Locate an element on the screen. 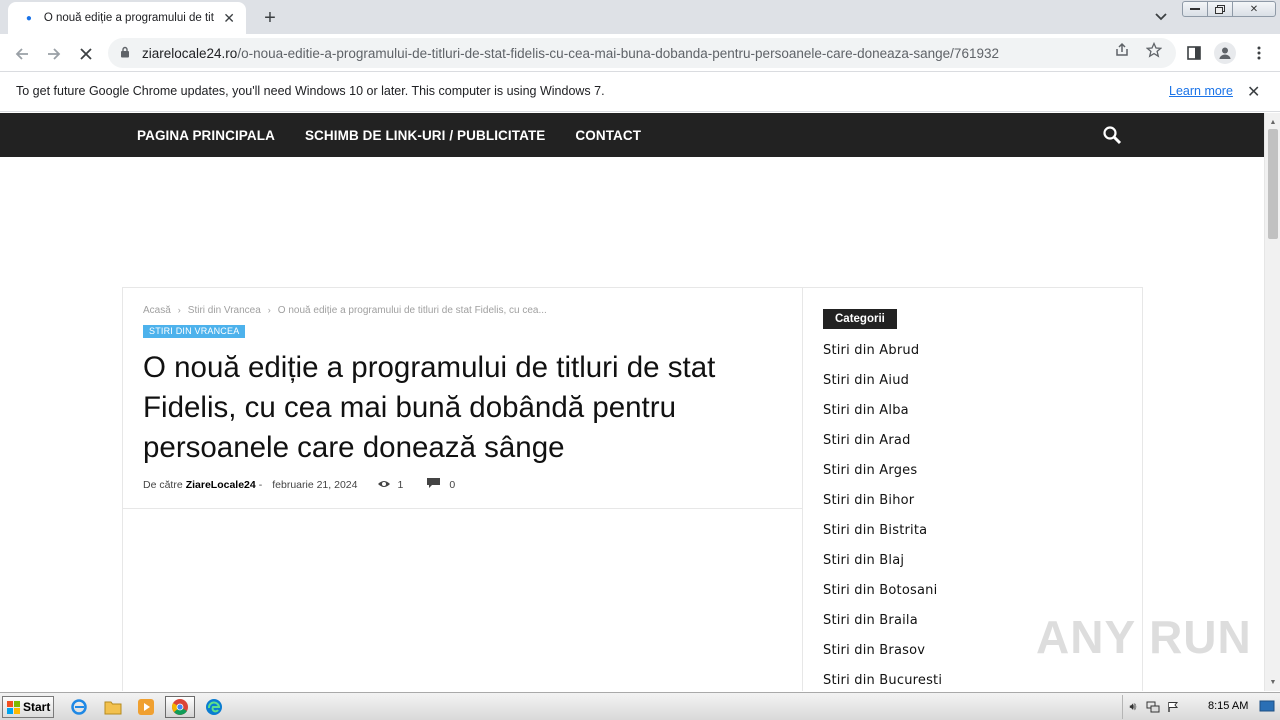  side-panel-icon is located at coordinates (1194, 53).